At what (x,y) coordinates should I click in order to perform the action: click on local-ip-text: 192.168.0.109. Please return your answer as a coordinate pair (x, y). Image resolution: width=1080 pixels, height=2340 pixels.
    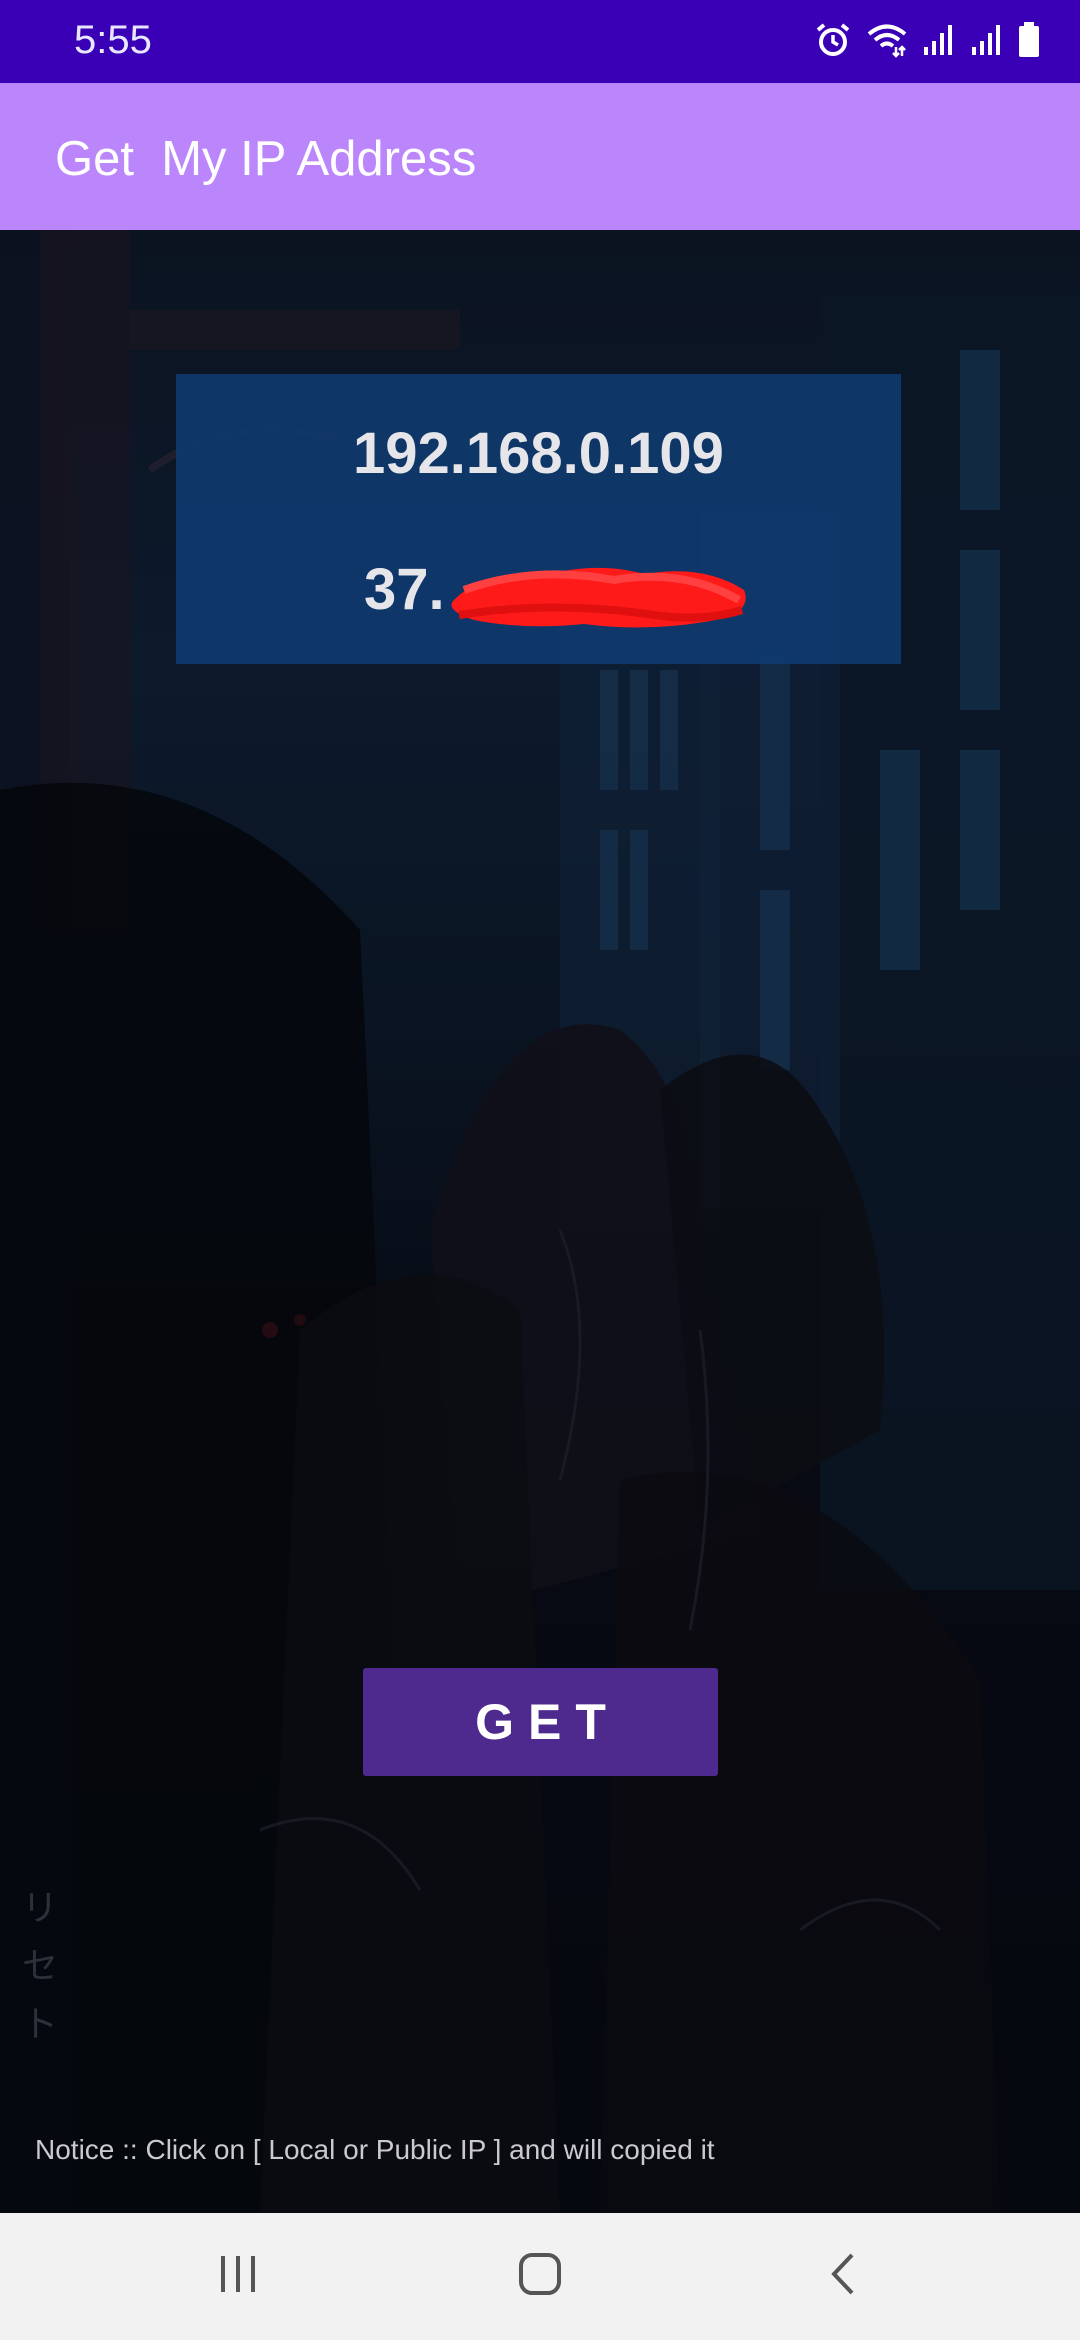
    Looking at the image, I should click on (538, 453).